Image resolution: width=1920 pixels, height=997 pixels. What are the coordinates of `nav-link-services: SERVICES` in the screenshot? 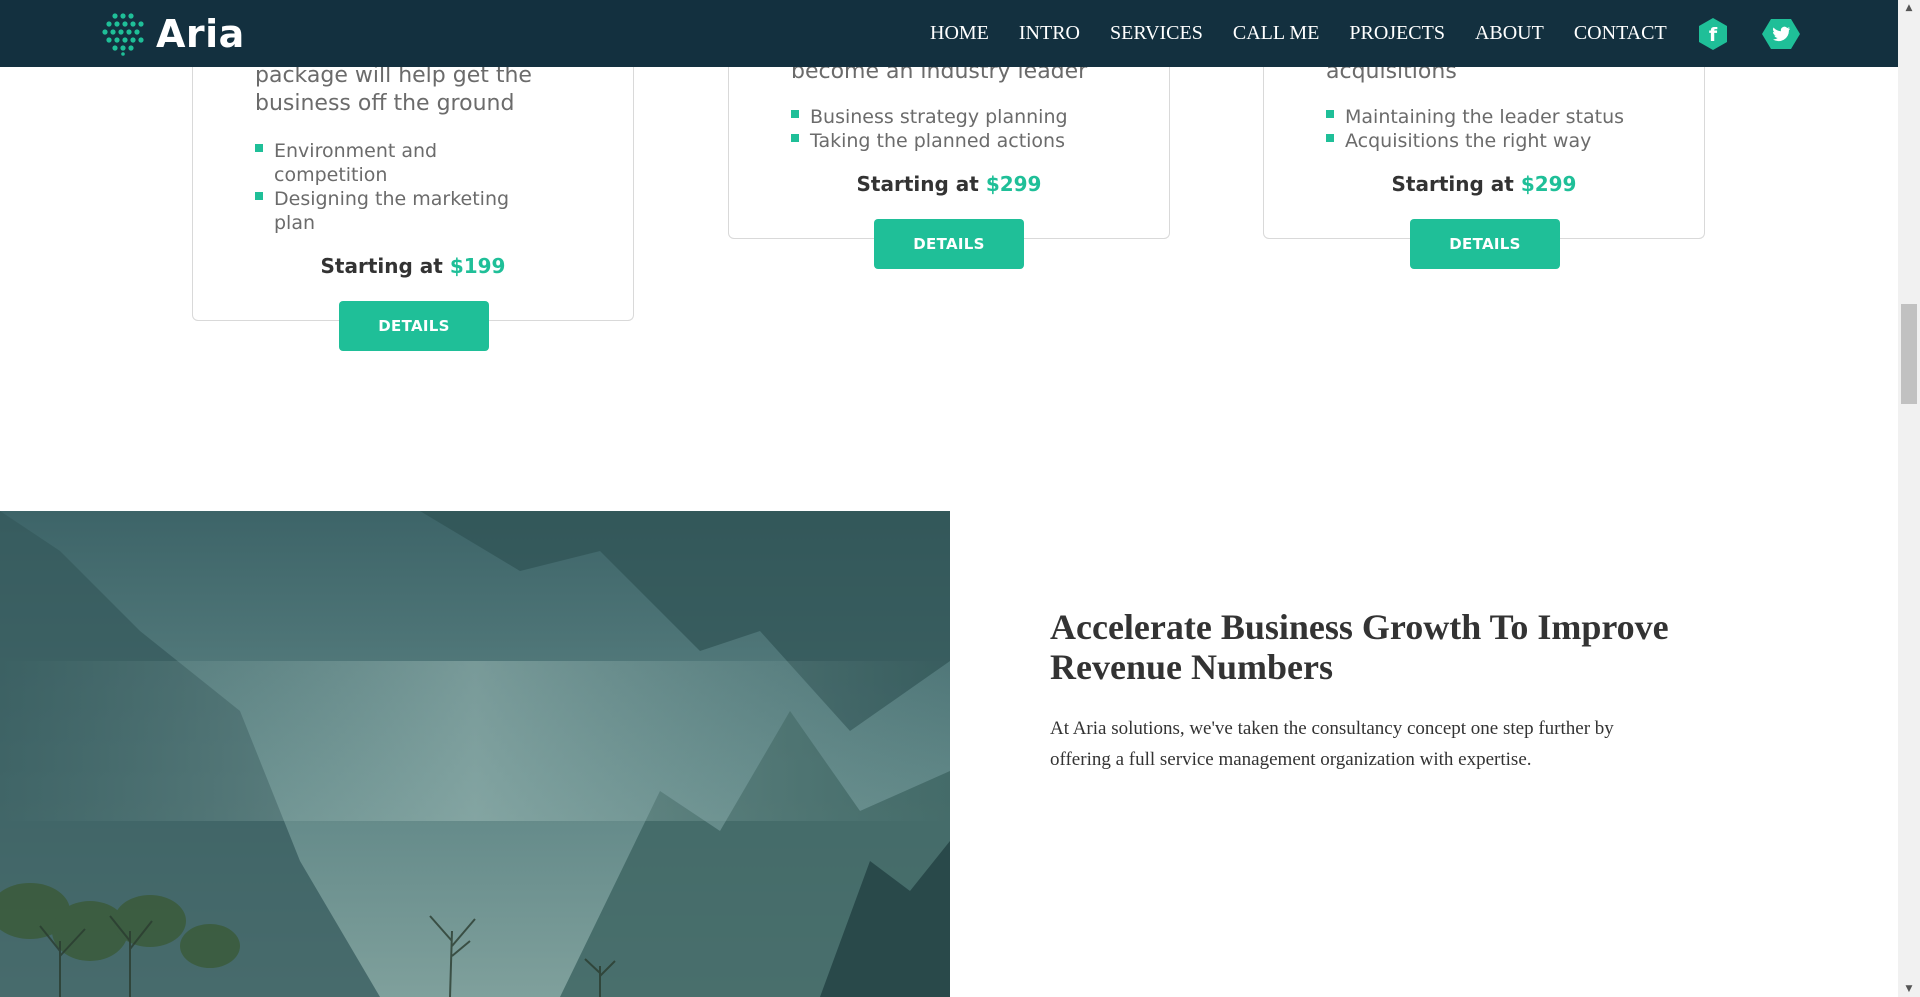 It's located at (1156, 33).